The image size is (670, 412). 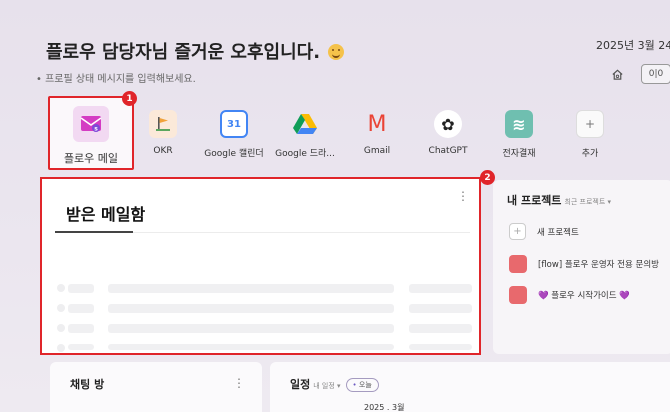 I want to click on app-label: OKR, so click(x=163, y=151).